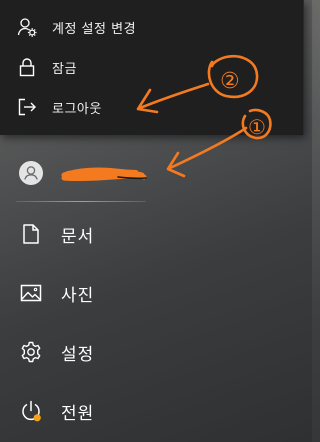  What do you see at coordinates (197, 84) in the screenshot?
I see `marker-2-annotation: ②` at bounding box center [197, 84].